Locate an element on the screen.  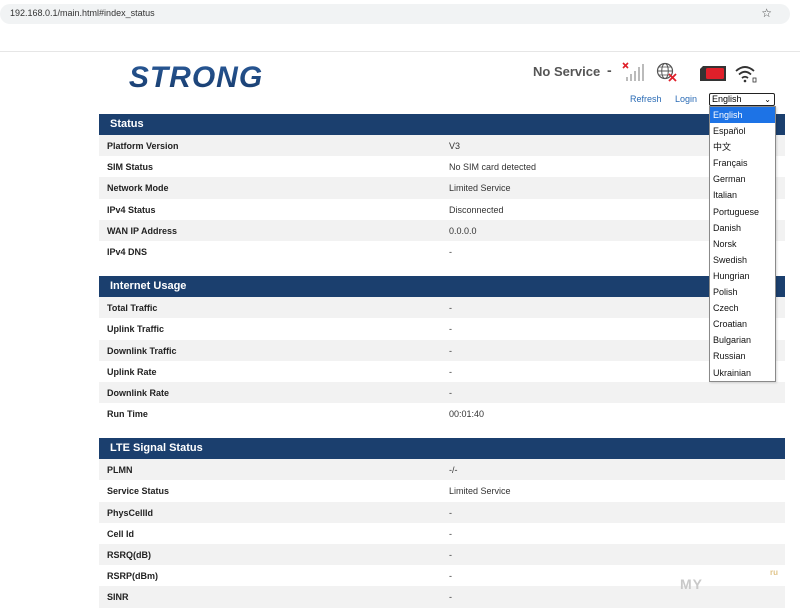
table-row: Run Time 00:01:40 is located at coordinates (442, 413).